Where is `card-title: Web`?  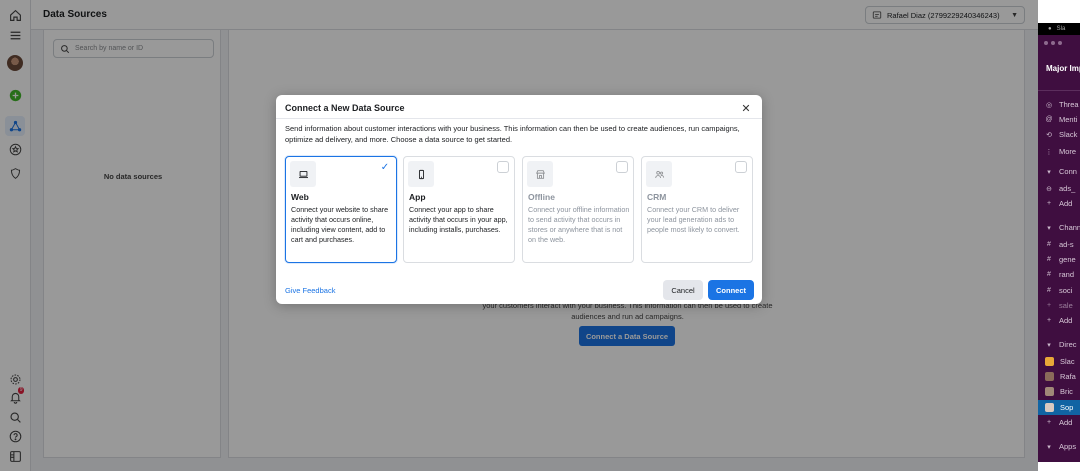
card-title: Web is located at coordinates (300, 197).